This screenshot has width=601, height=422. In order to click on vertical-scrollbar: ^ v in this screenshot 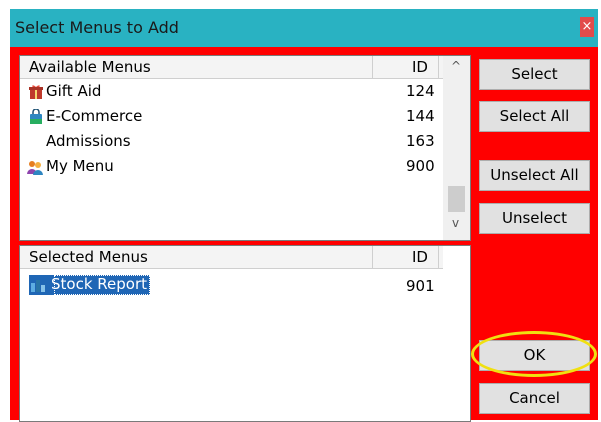, I will do `click(456, 148)`.